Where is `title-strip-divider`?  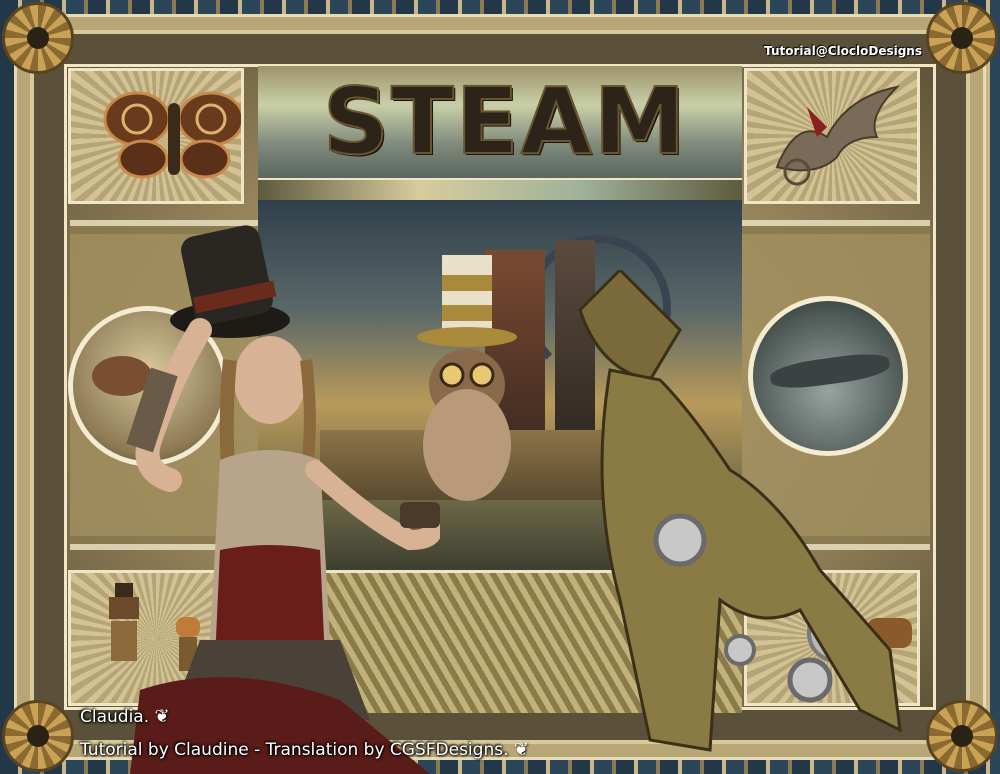
title-strip-divider is located at coordinates (500, 190).